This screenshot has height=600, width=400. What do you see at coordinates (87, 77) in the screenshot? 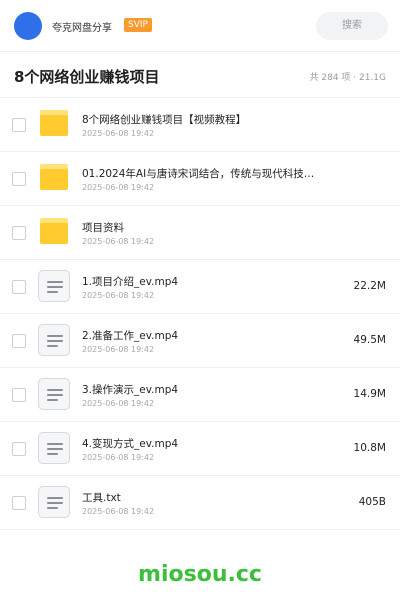
I see `page-title: 8个网络创业赚钱项目` at bounding box center [87, 77].